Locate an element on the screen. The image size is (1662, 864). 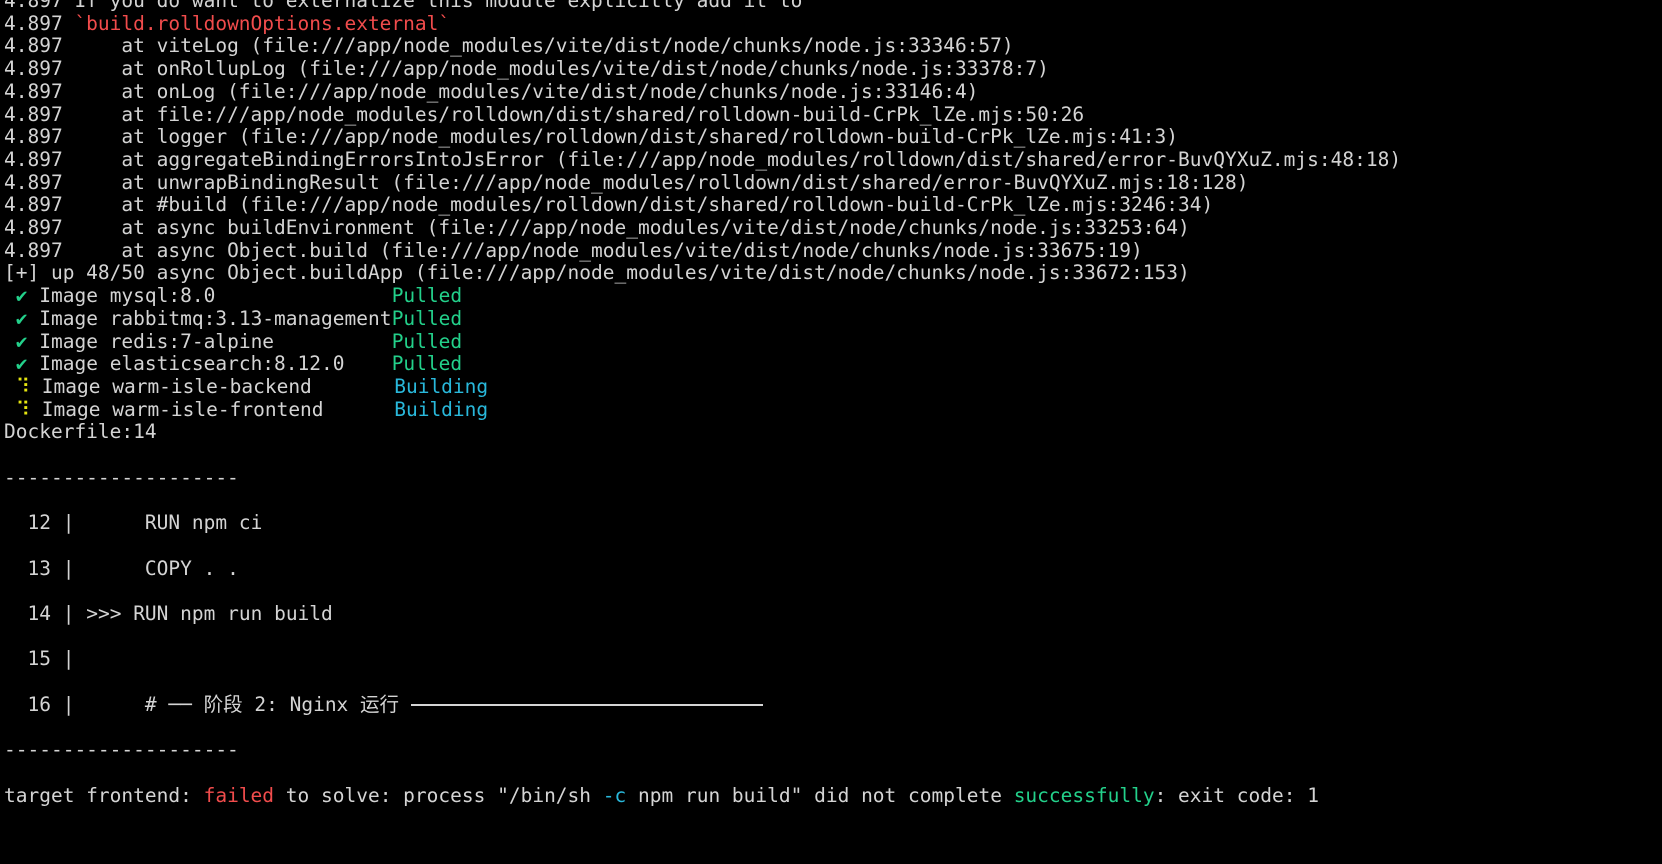
dockerfile-line: 12 | RUN npm ci is located at coordinates (133, 523).